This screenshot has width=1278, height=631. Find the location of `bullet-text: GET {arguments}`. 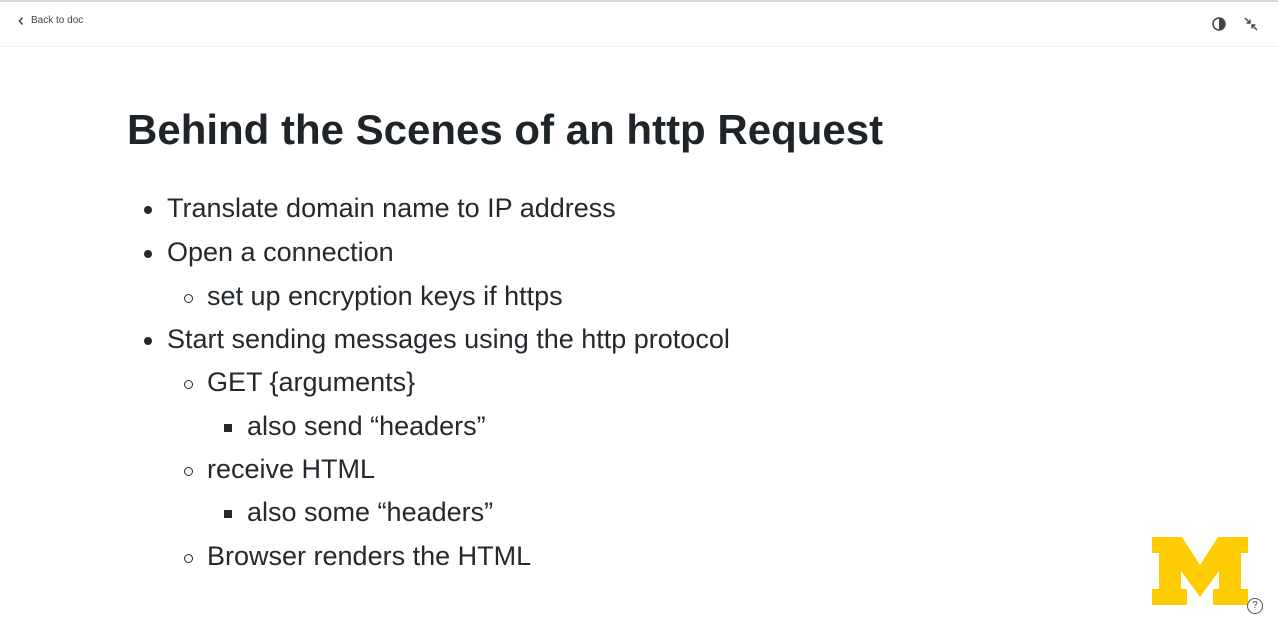

bullet-text: GET {arguments} is located at coordinates (311, 382).